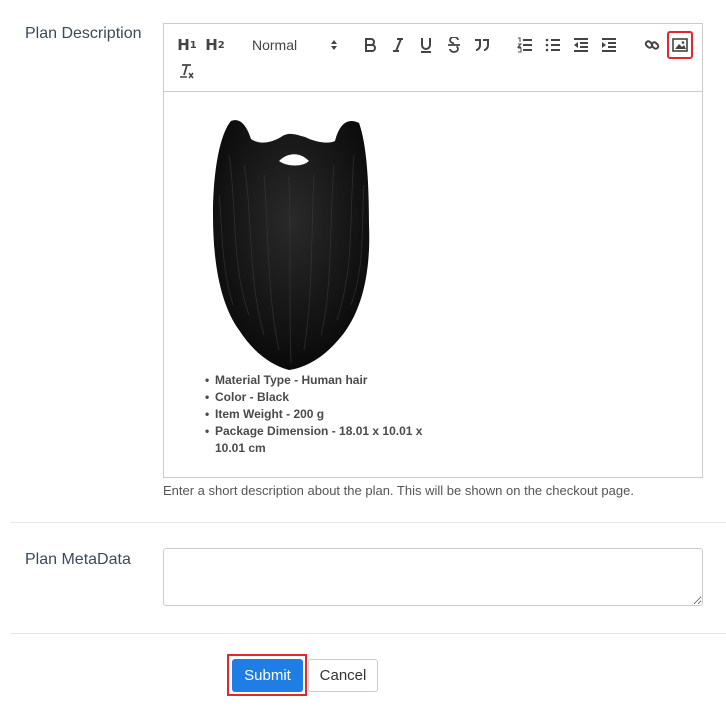 This screenshot has width=726, height=716. I want to click on plan-description-label: Plan Description, so click(83, 33).